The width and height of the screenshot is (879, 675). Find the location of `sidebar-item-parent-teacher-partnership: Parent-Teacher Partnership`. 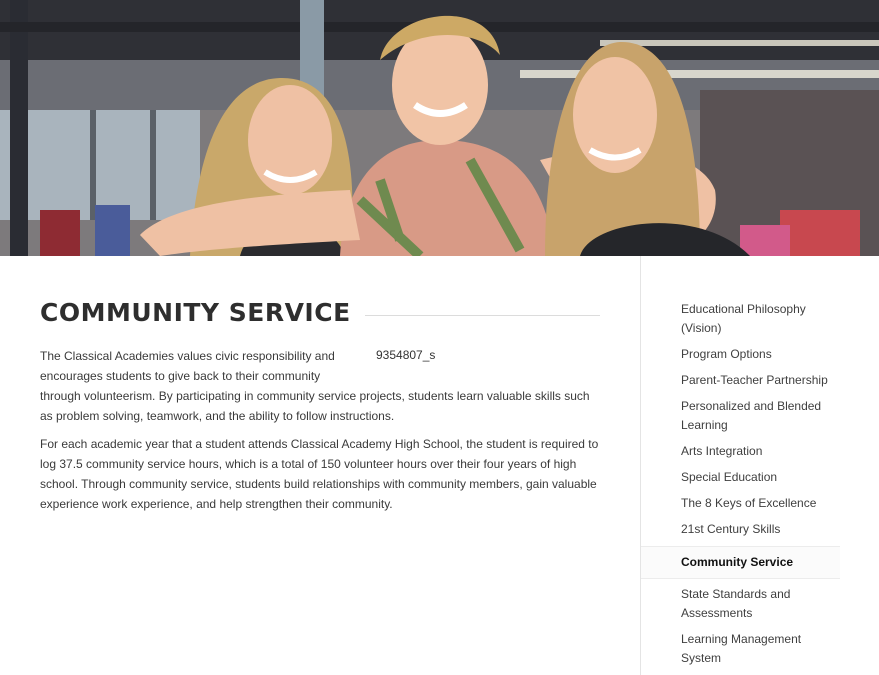

sidebar-item-parent-teacher-partnership: Parent-Teacher Partnership is located at coordinates (740, 382).